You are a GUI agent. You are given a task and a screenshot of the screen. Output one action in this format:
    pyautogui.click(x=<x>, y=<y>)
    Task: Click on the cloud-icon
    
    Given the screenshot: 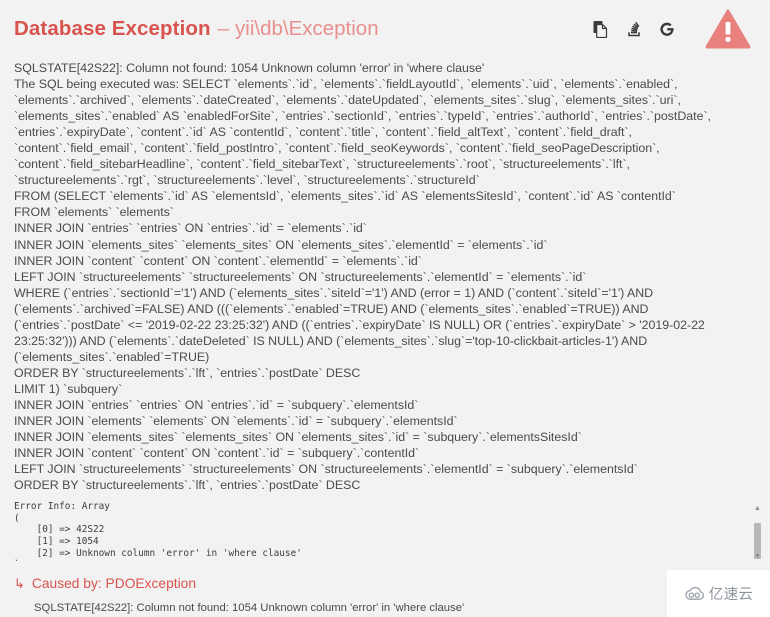 What is the action you would take?
    pyautogui.click(x=694, y=593)
    